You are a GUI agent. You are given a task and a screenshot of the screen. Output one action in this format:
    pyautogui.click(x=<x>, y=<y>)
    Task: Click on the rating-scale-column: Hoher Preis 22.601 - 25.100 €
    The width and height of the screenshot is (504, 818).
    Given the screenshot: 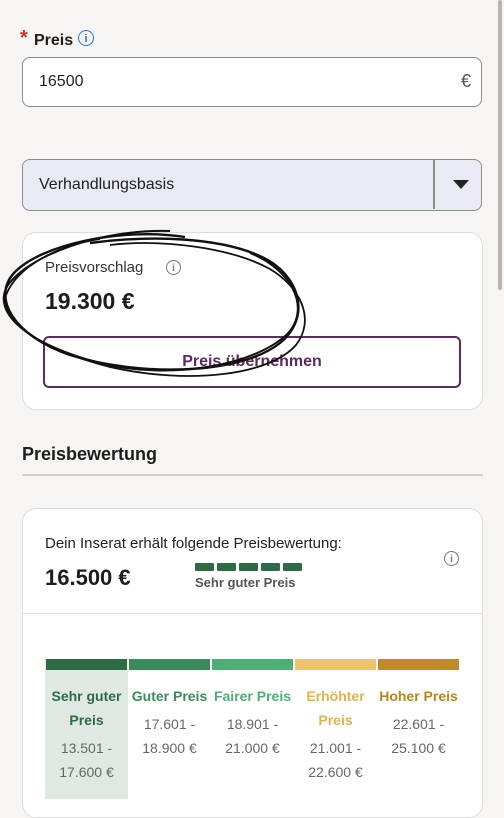 What is the action you would take?
    pyautogui.click(x=418, y=729)
    